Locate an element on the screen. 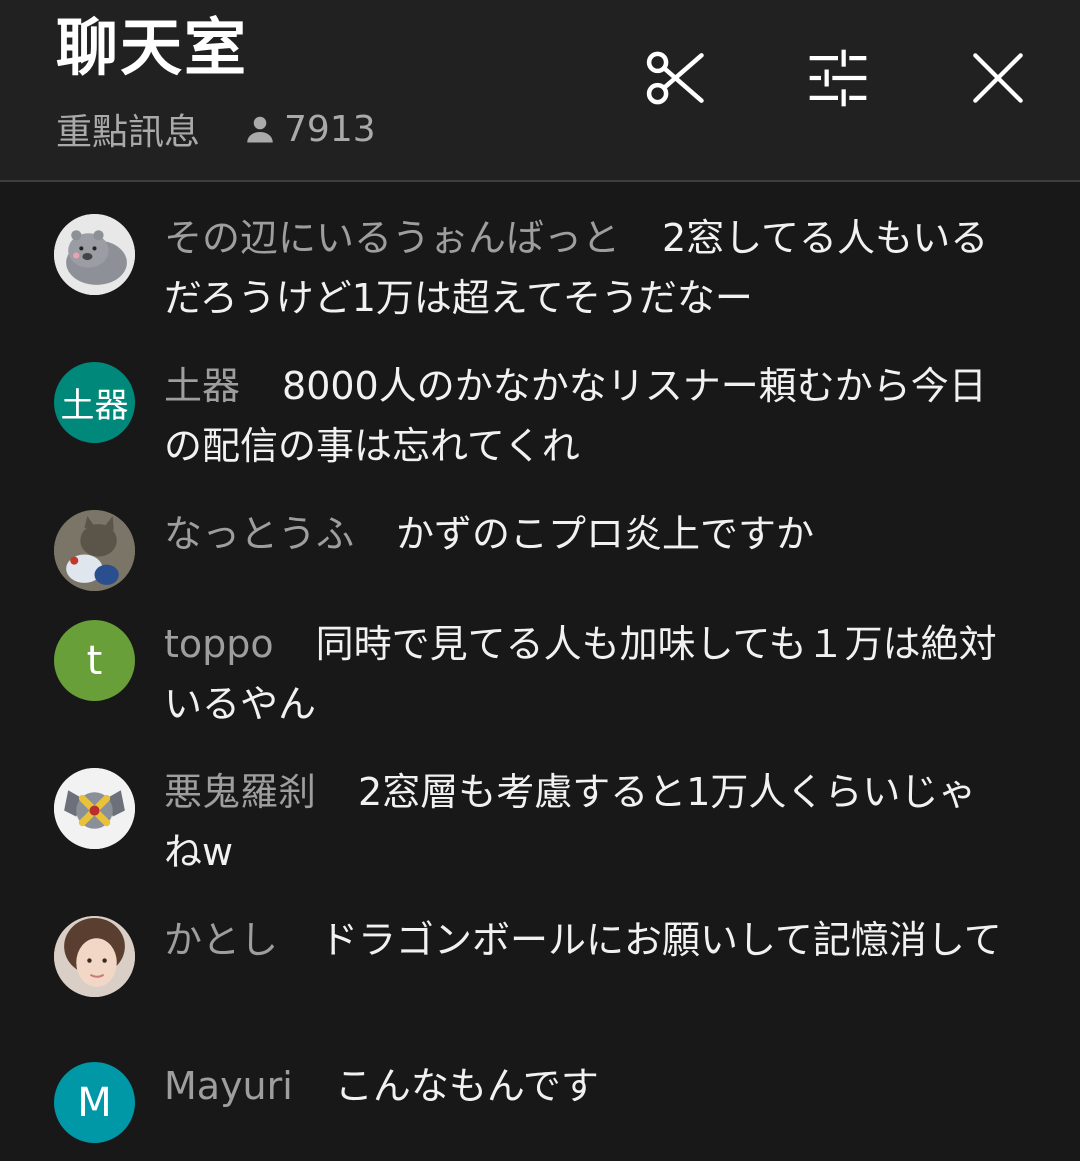 The image size is (1080, 1161). avatar-initials: 土器 is located at coordinates (94, 406).